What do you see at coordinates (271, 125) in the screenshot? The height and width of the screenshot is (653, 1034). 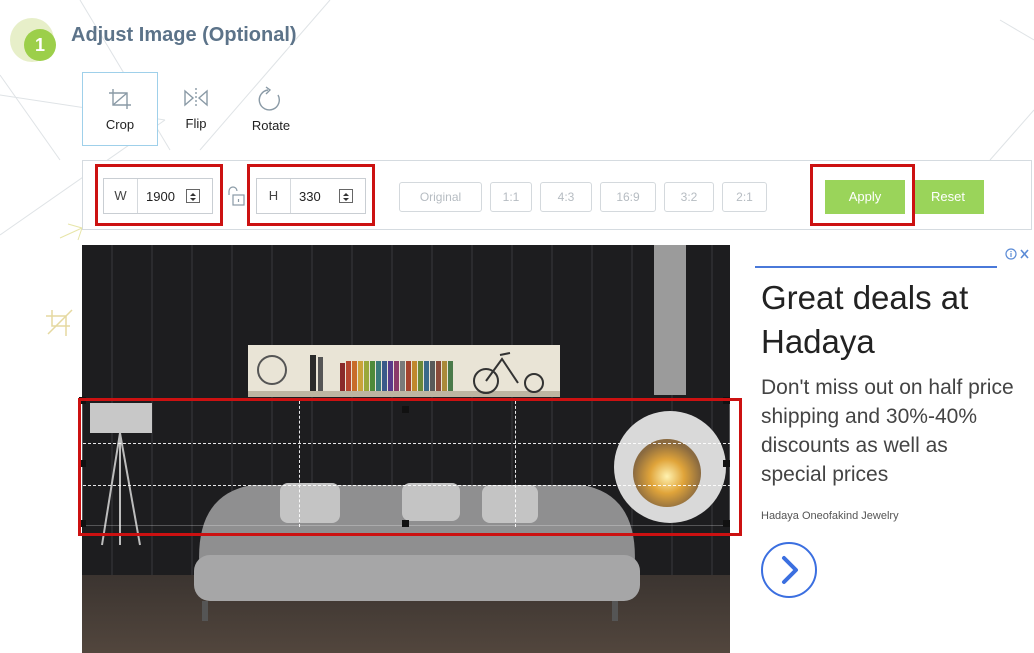 I see `rotate-tool-label: Rotate` at bounding box center [271, 125].